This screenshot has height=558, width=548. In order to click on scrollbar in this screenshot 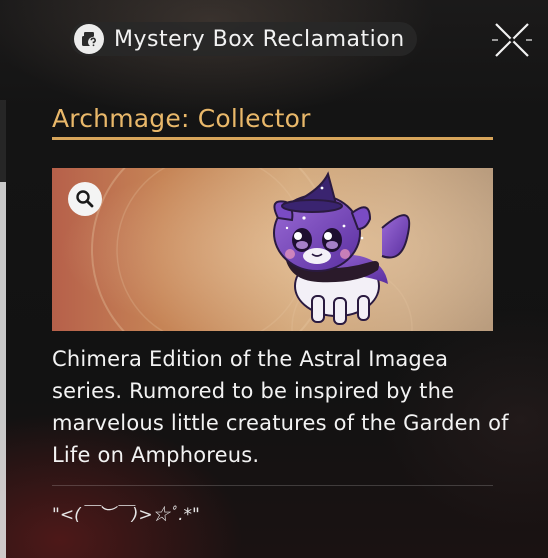, I will do `click(3, 329)`.